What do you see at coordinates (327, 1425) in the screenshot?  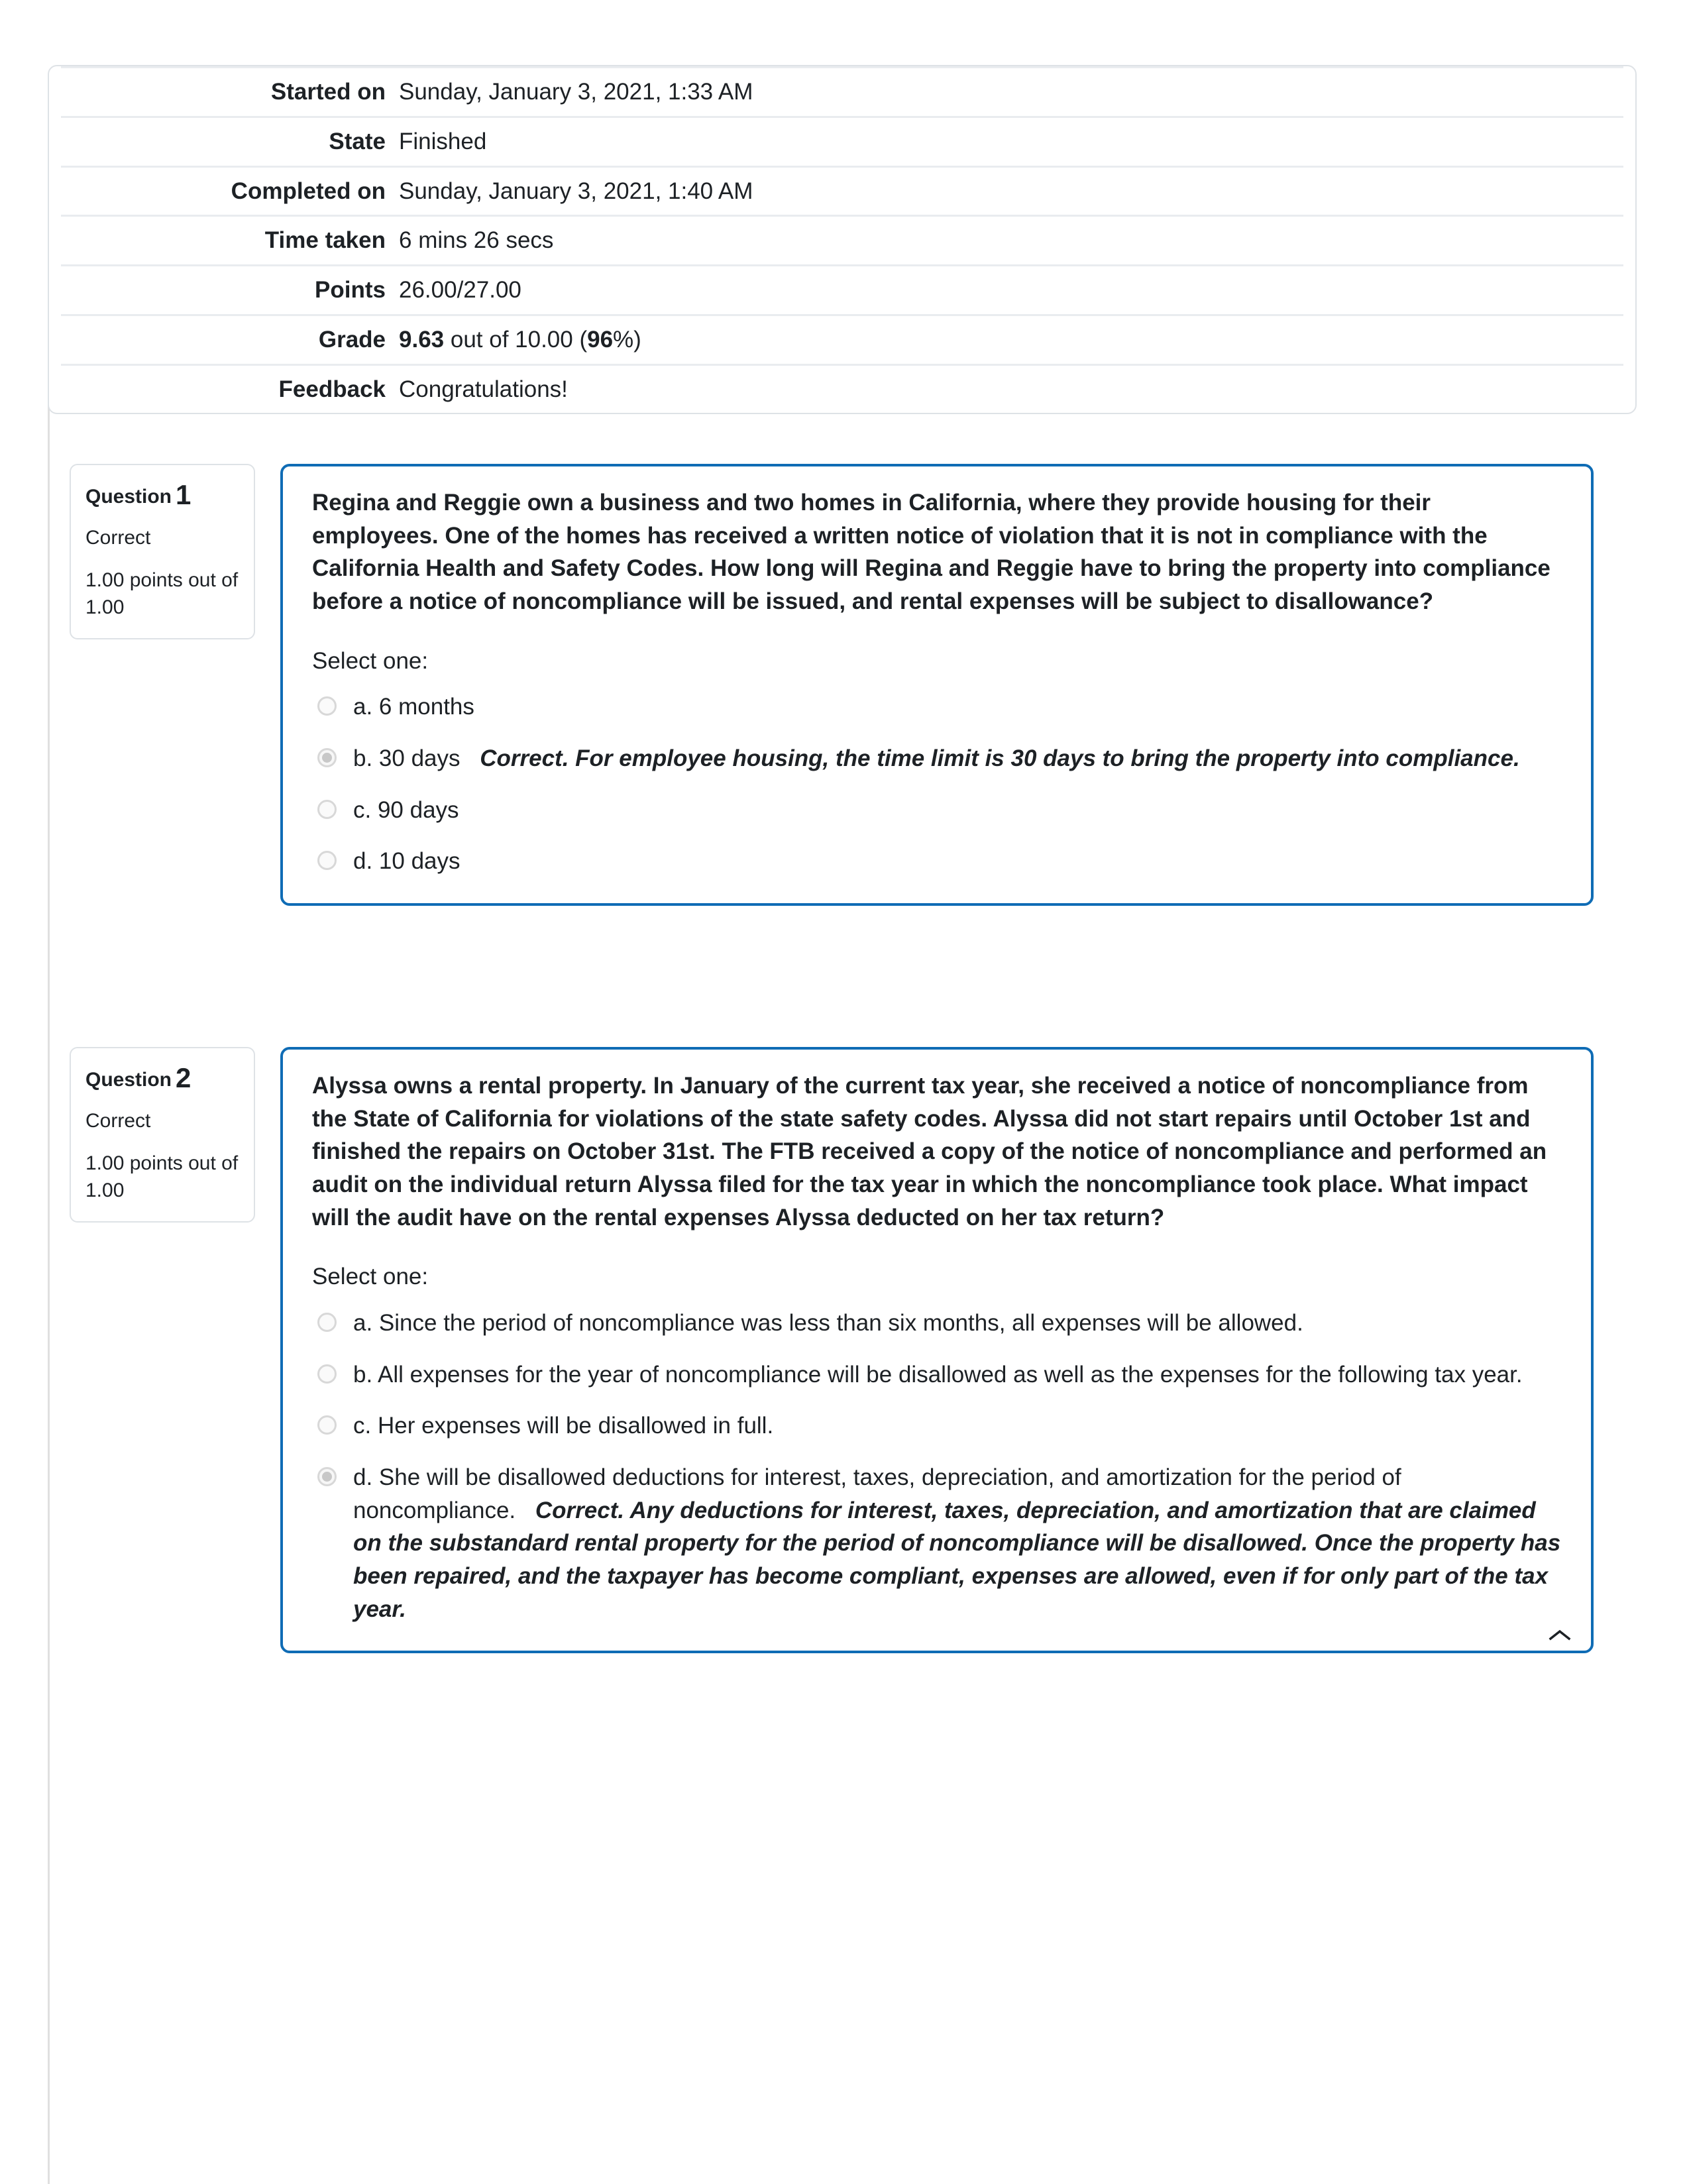 I see `radio-button-2c` at bounding box center [327, 1425].